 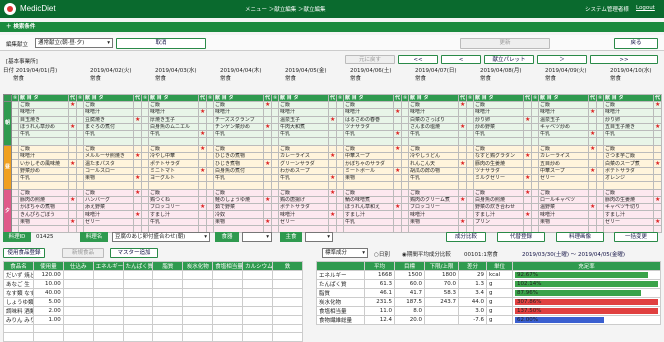 I want to click on meal-dish: 白身魚の煮付, so click(x=238, y=170).